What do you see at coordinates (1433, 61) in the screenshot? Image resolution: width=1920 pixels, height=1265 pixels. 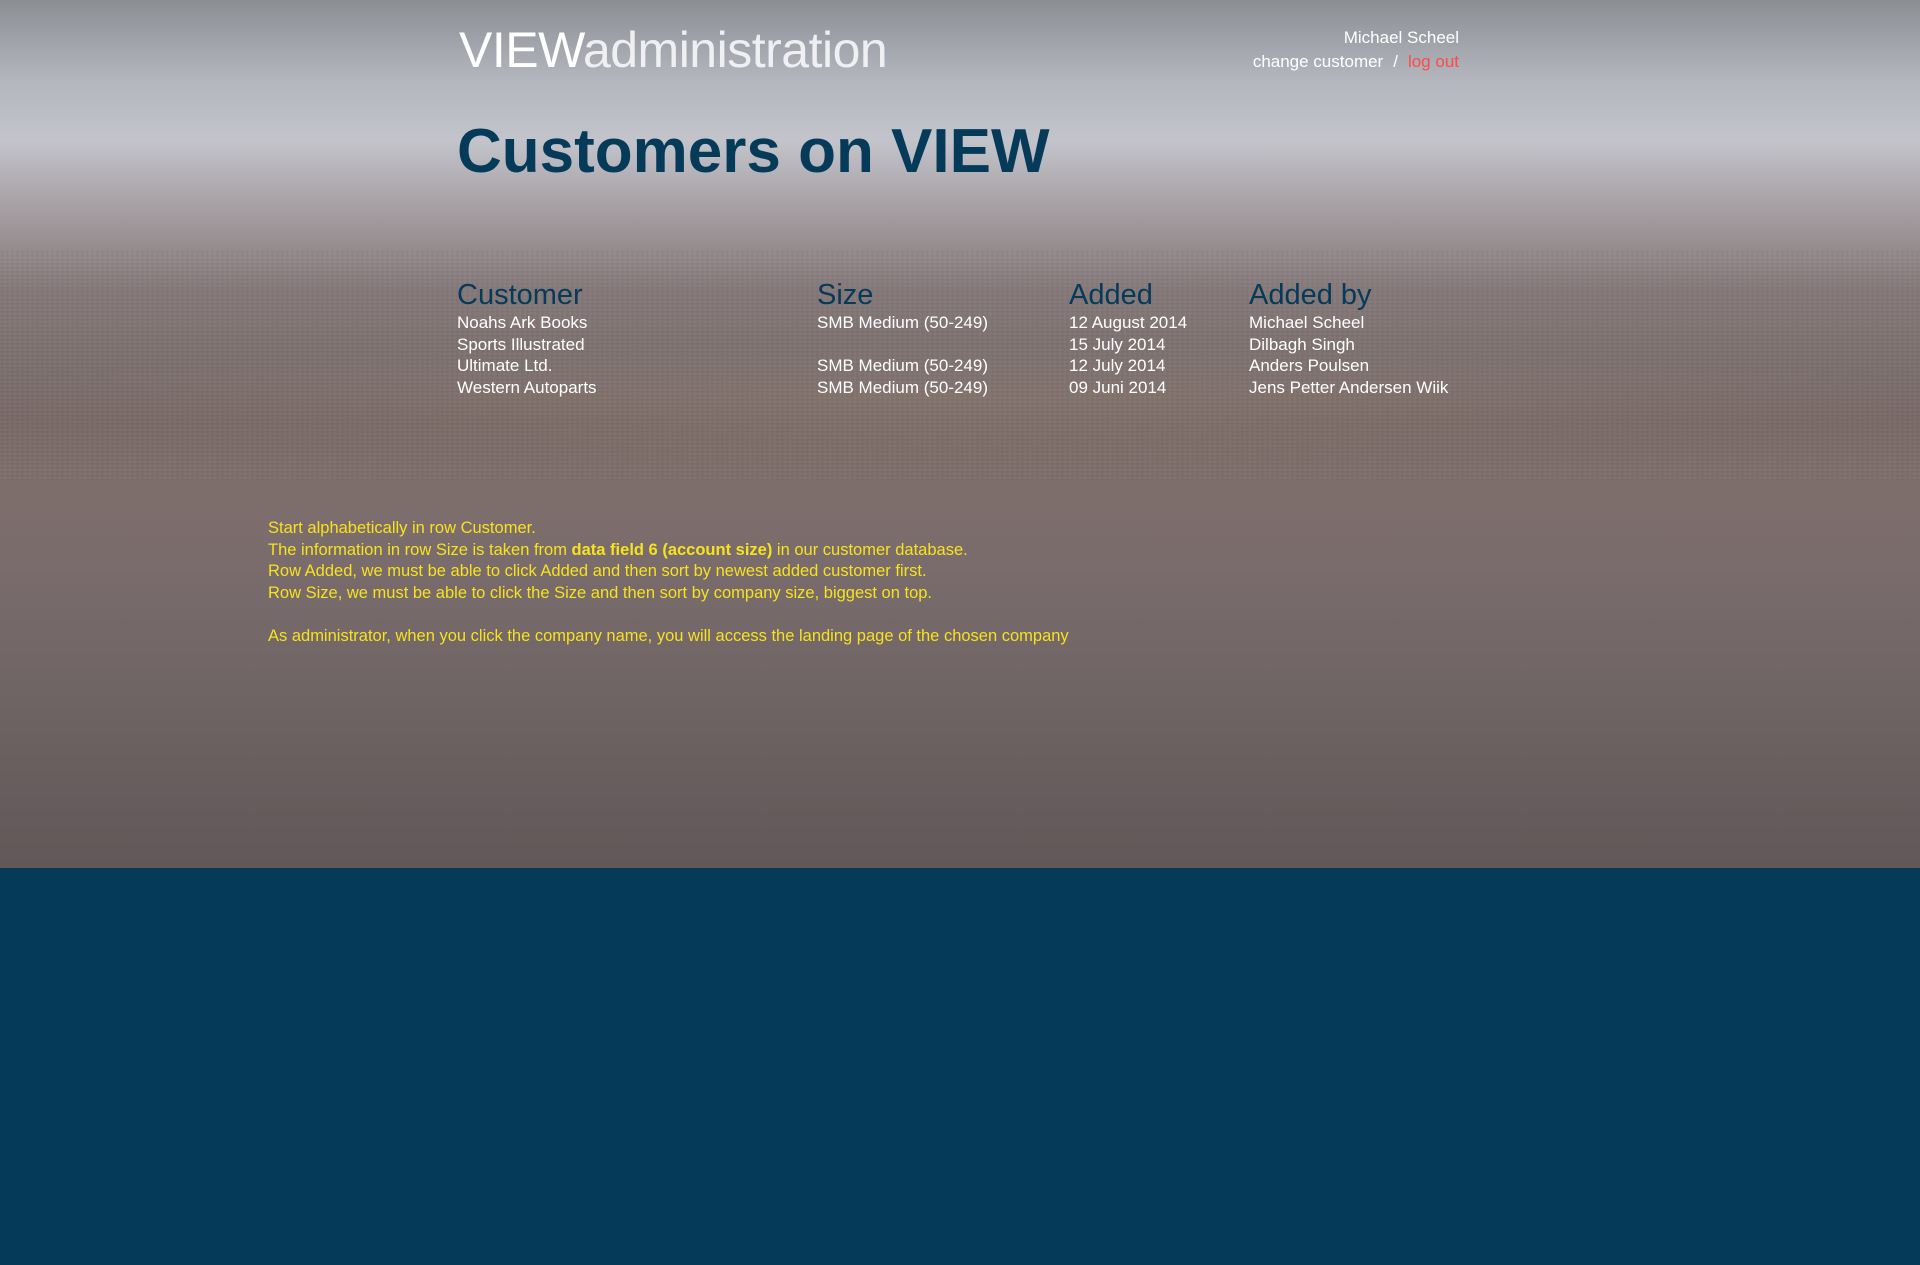 I see `log-out-link: log out` at bounding box center [1433, 61].